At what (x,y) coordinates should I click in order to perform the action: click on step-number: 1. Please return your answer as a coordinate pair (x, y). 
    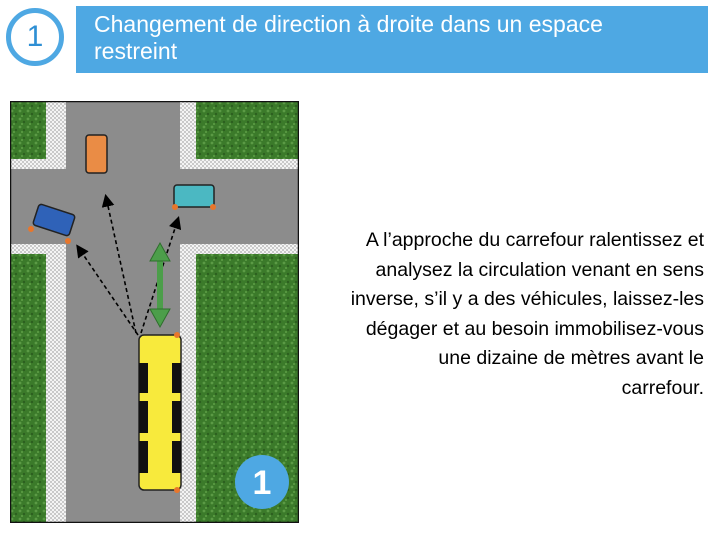
    Looking at the image, I should click on (35, 36).